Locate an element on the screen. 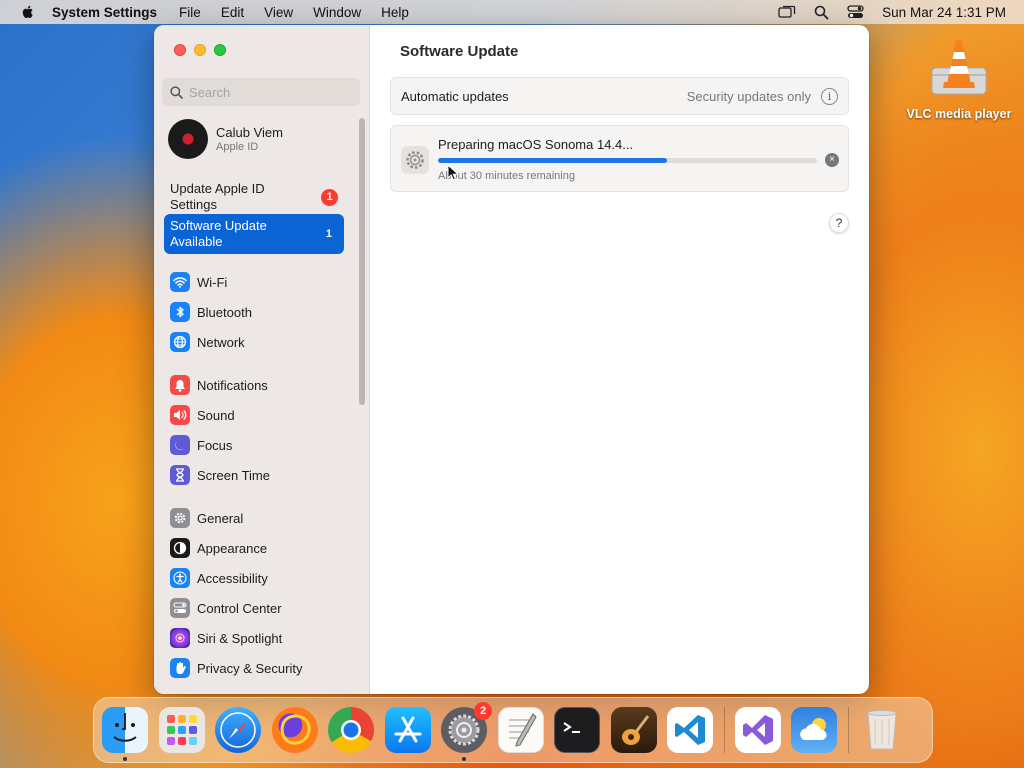 This screenshot has height=768, width=1024. dock-app-textedit is located at coordinates (520, 730).